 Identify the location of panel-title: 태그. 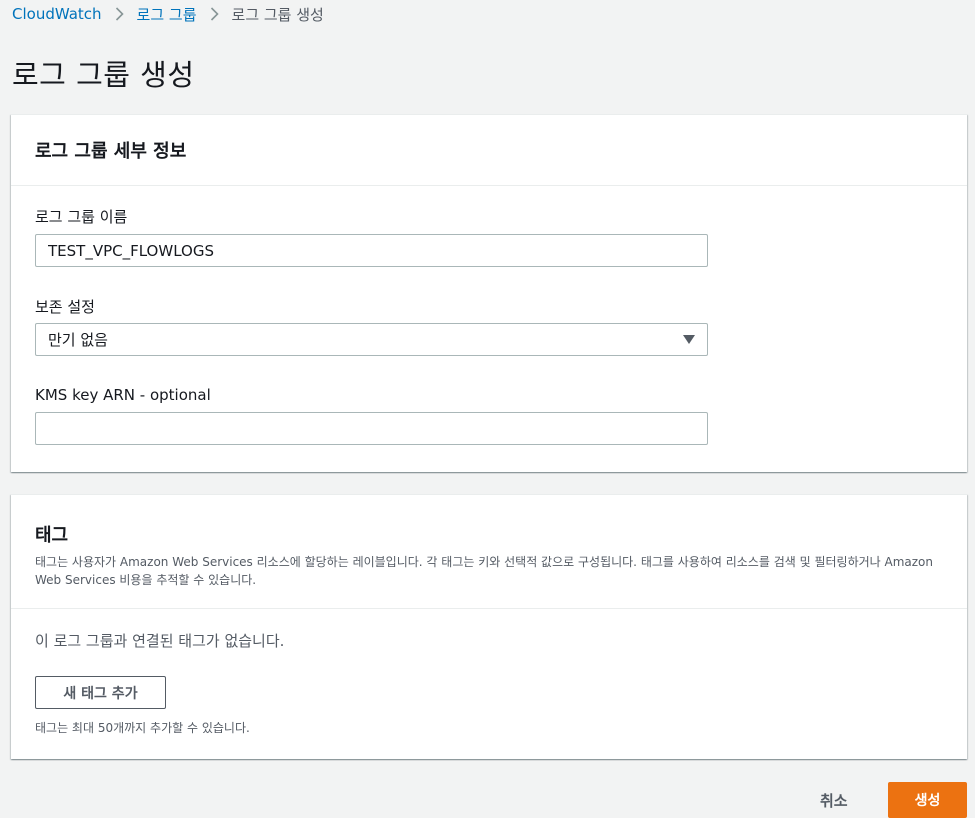
(52, 535).